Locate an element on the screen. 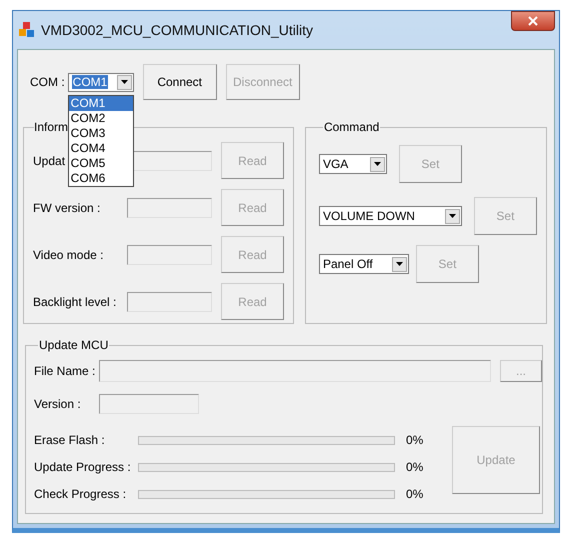  field-label: Updat is located at coordinates (49, 161).